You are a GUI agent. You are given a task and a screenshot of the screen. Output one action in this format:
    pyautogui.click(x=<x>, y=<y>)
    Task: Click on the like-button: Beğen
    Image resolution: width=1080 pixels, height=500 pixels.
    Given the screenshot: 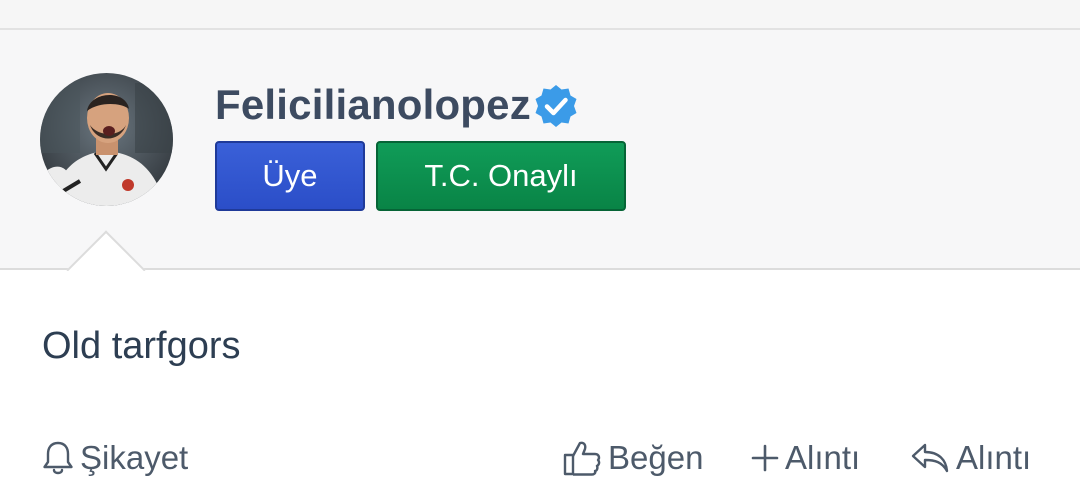 What is the action you would take?
    pyautogui.click(x=632, y=458)
    